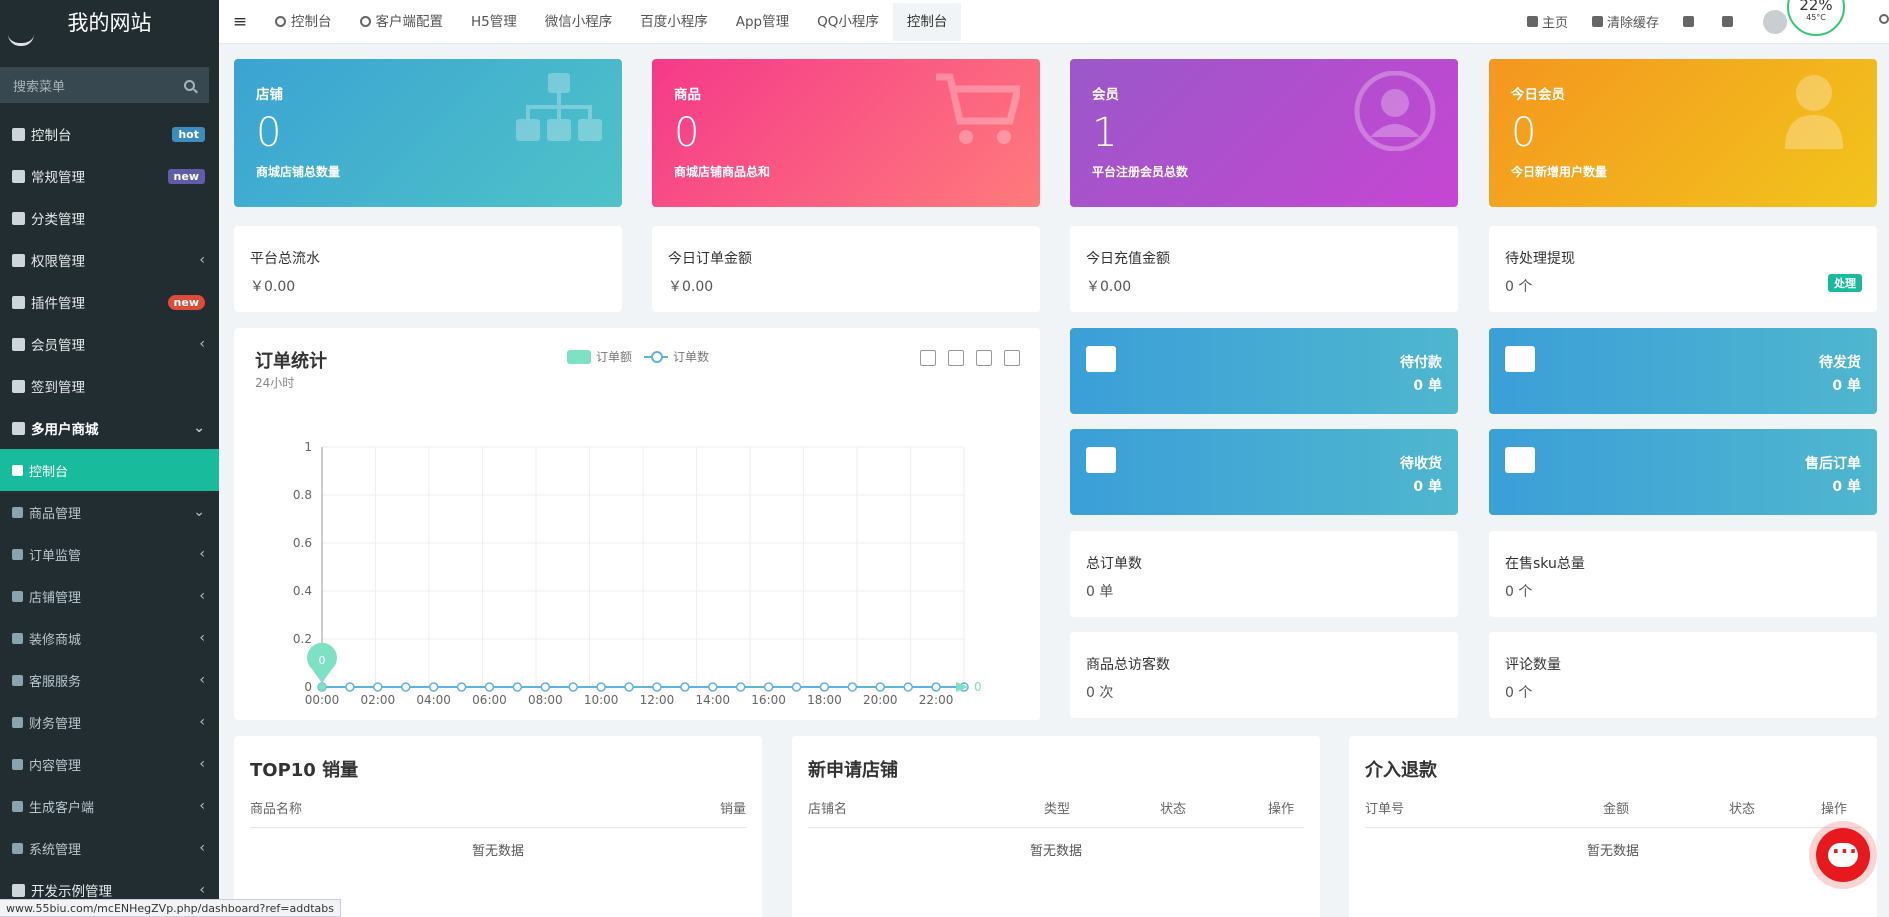 The height and width of the screenshot is (917, 1889). What do you see at coordinates (109, 134) in the screenshot?
I see `sidebar-item-dashboard: 控制台 hot` at bounding box center [109, 134].